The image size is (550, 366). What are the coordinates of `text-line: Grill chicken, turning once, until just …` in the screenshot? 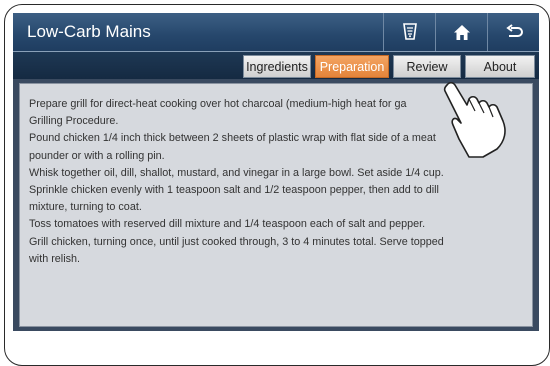 It's located at (236, 241).